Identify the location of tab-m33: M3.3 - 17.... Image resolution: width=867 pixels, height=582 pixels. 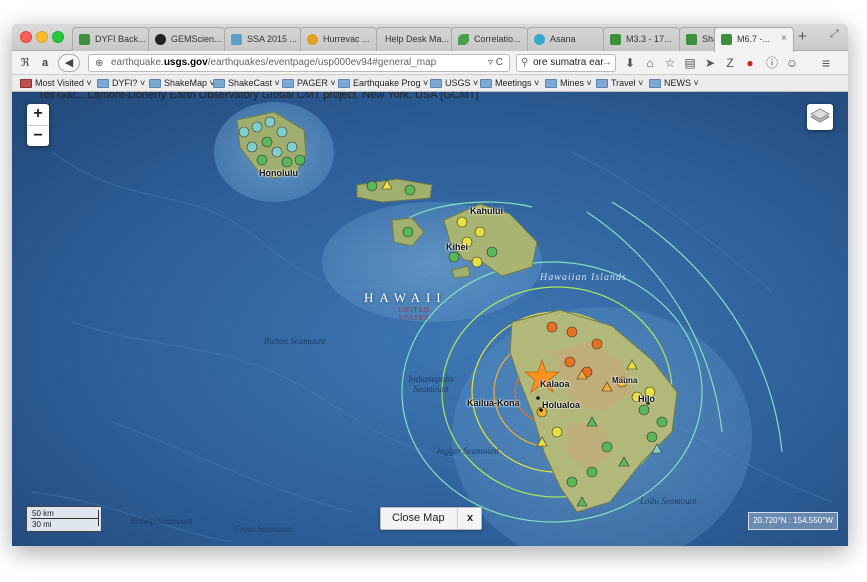
(641, 39).